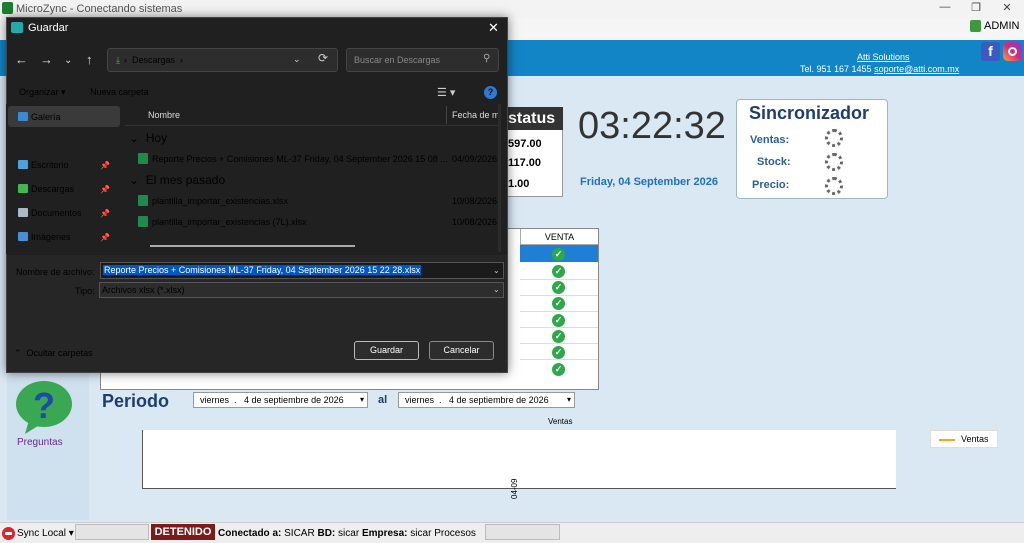 Image resolution: width=1024 pixels, height=543 pixels. What do you see at coordinates (420, 400) in the screenshot?
I see `date-to-day: viernes` at bounding box center [420, 400].